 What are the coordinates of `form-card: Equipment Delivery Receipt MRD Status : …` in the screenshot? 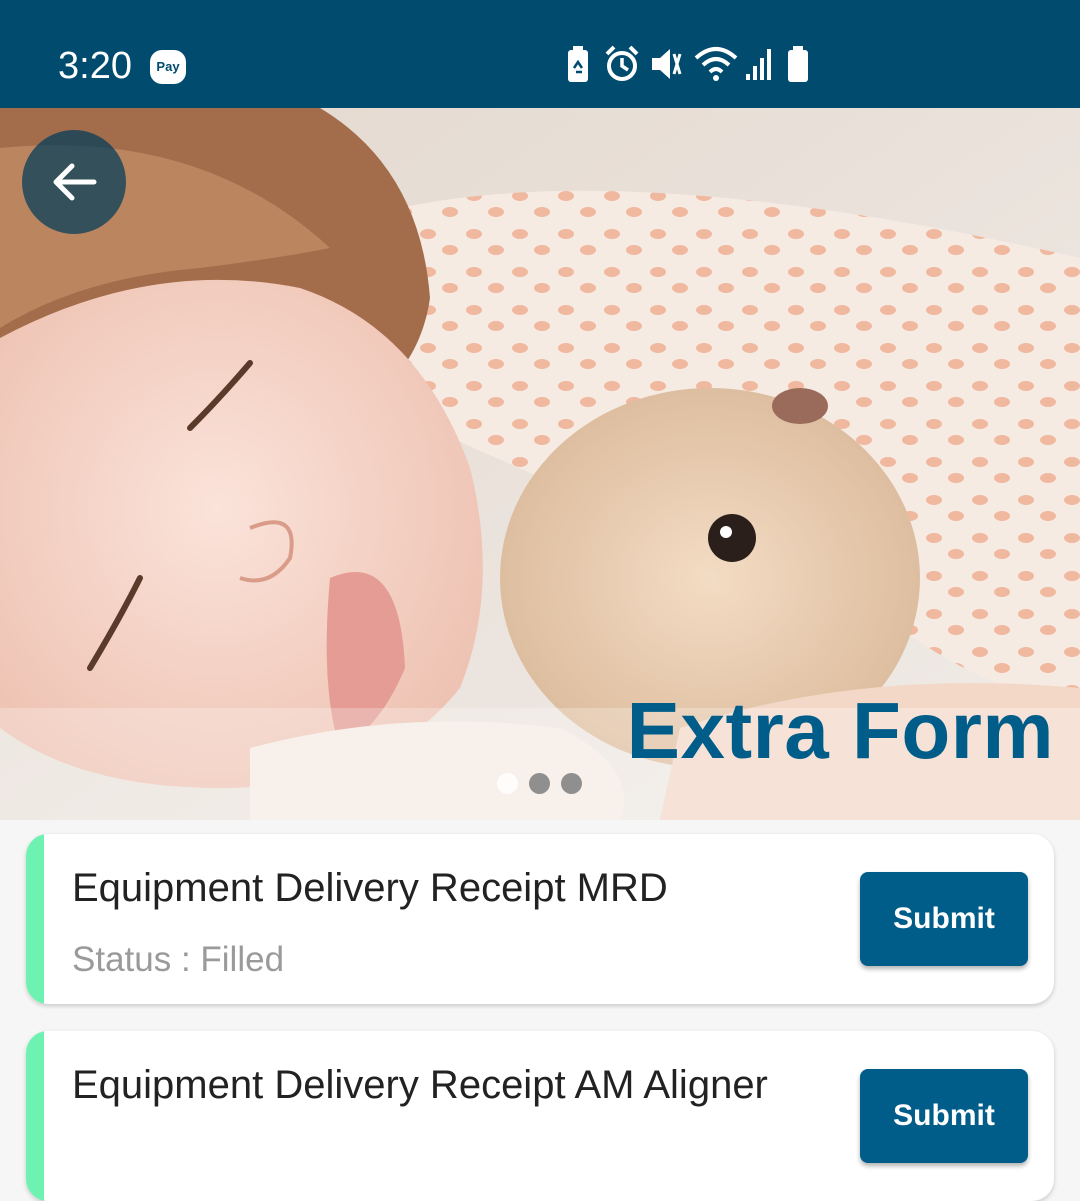 It's located at (540, 919).